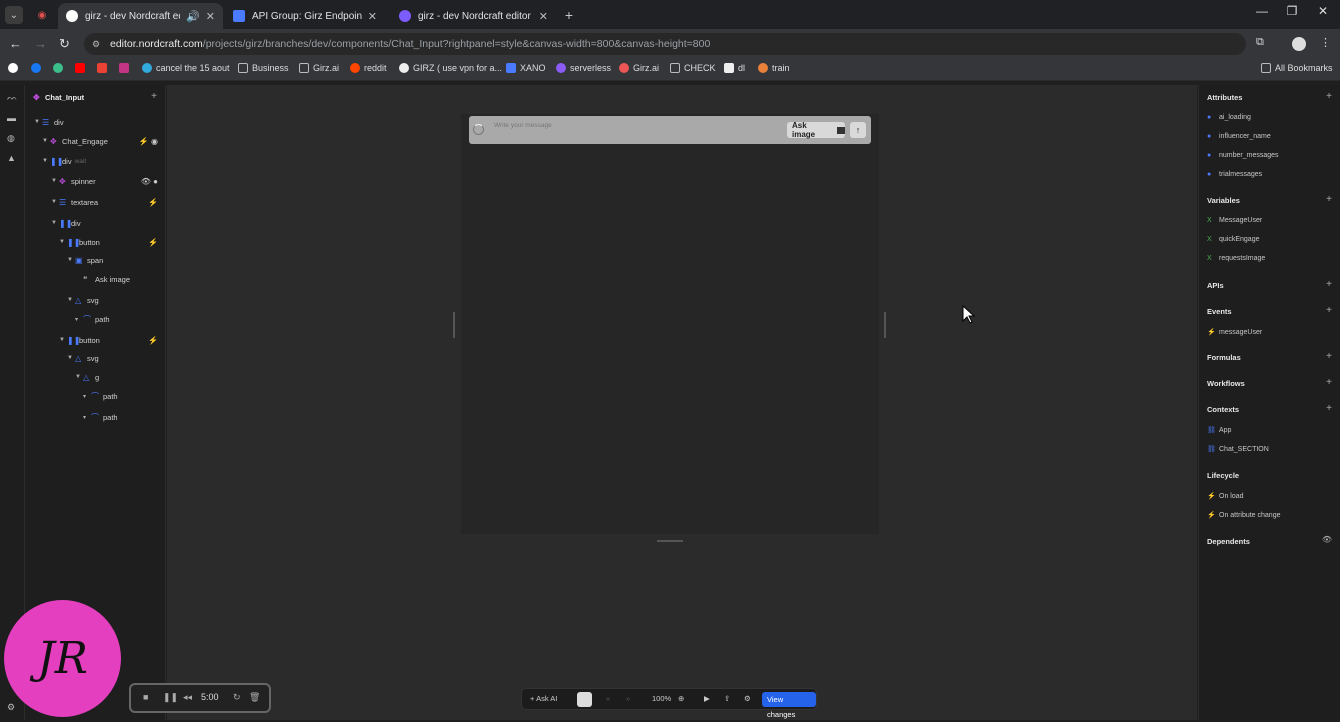  What do you see at coordinates (816, 130) in the screenshot?
I see `ask-image-button: Ask image` at bounding box center [816, 130].